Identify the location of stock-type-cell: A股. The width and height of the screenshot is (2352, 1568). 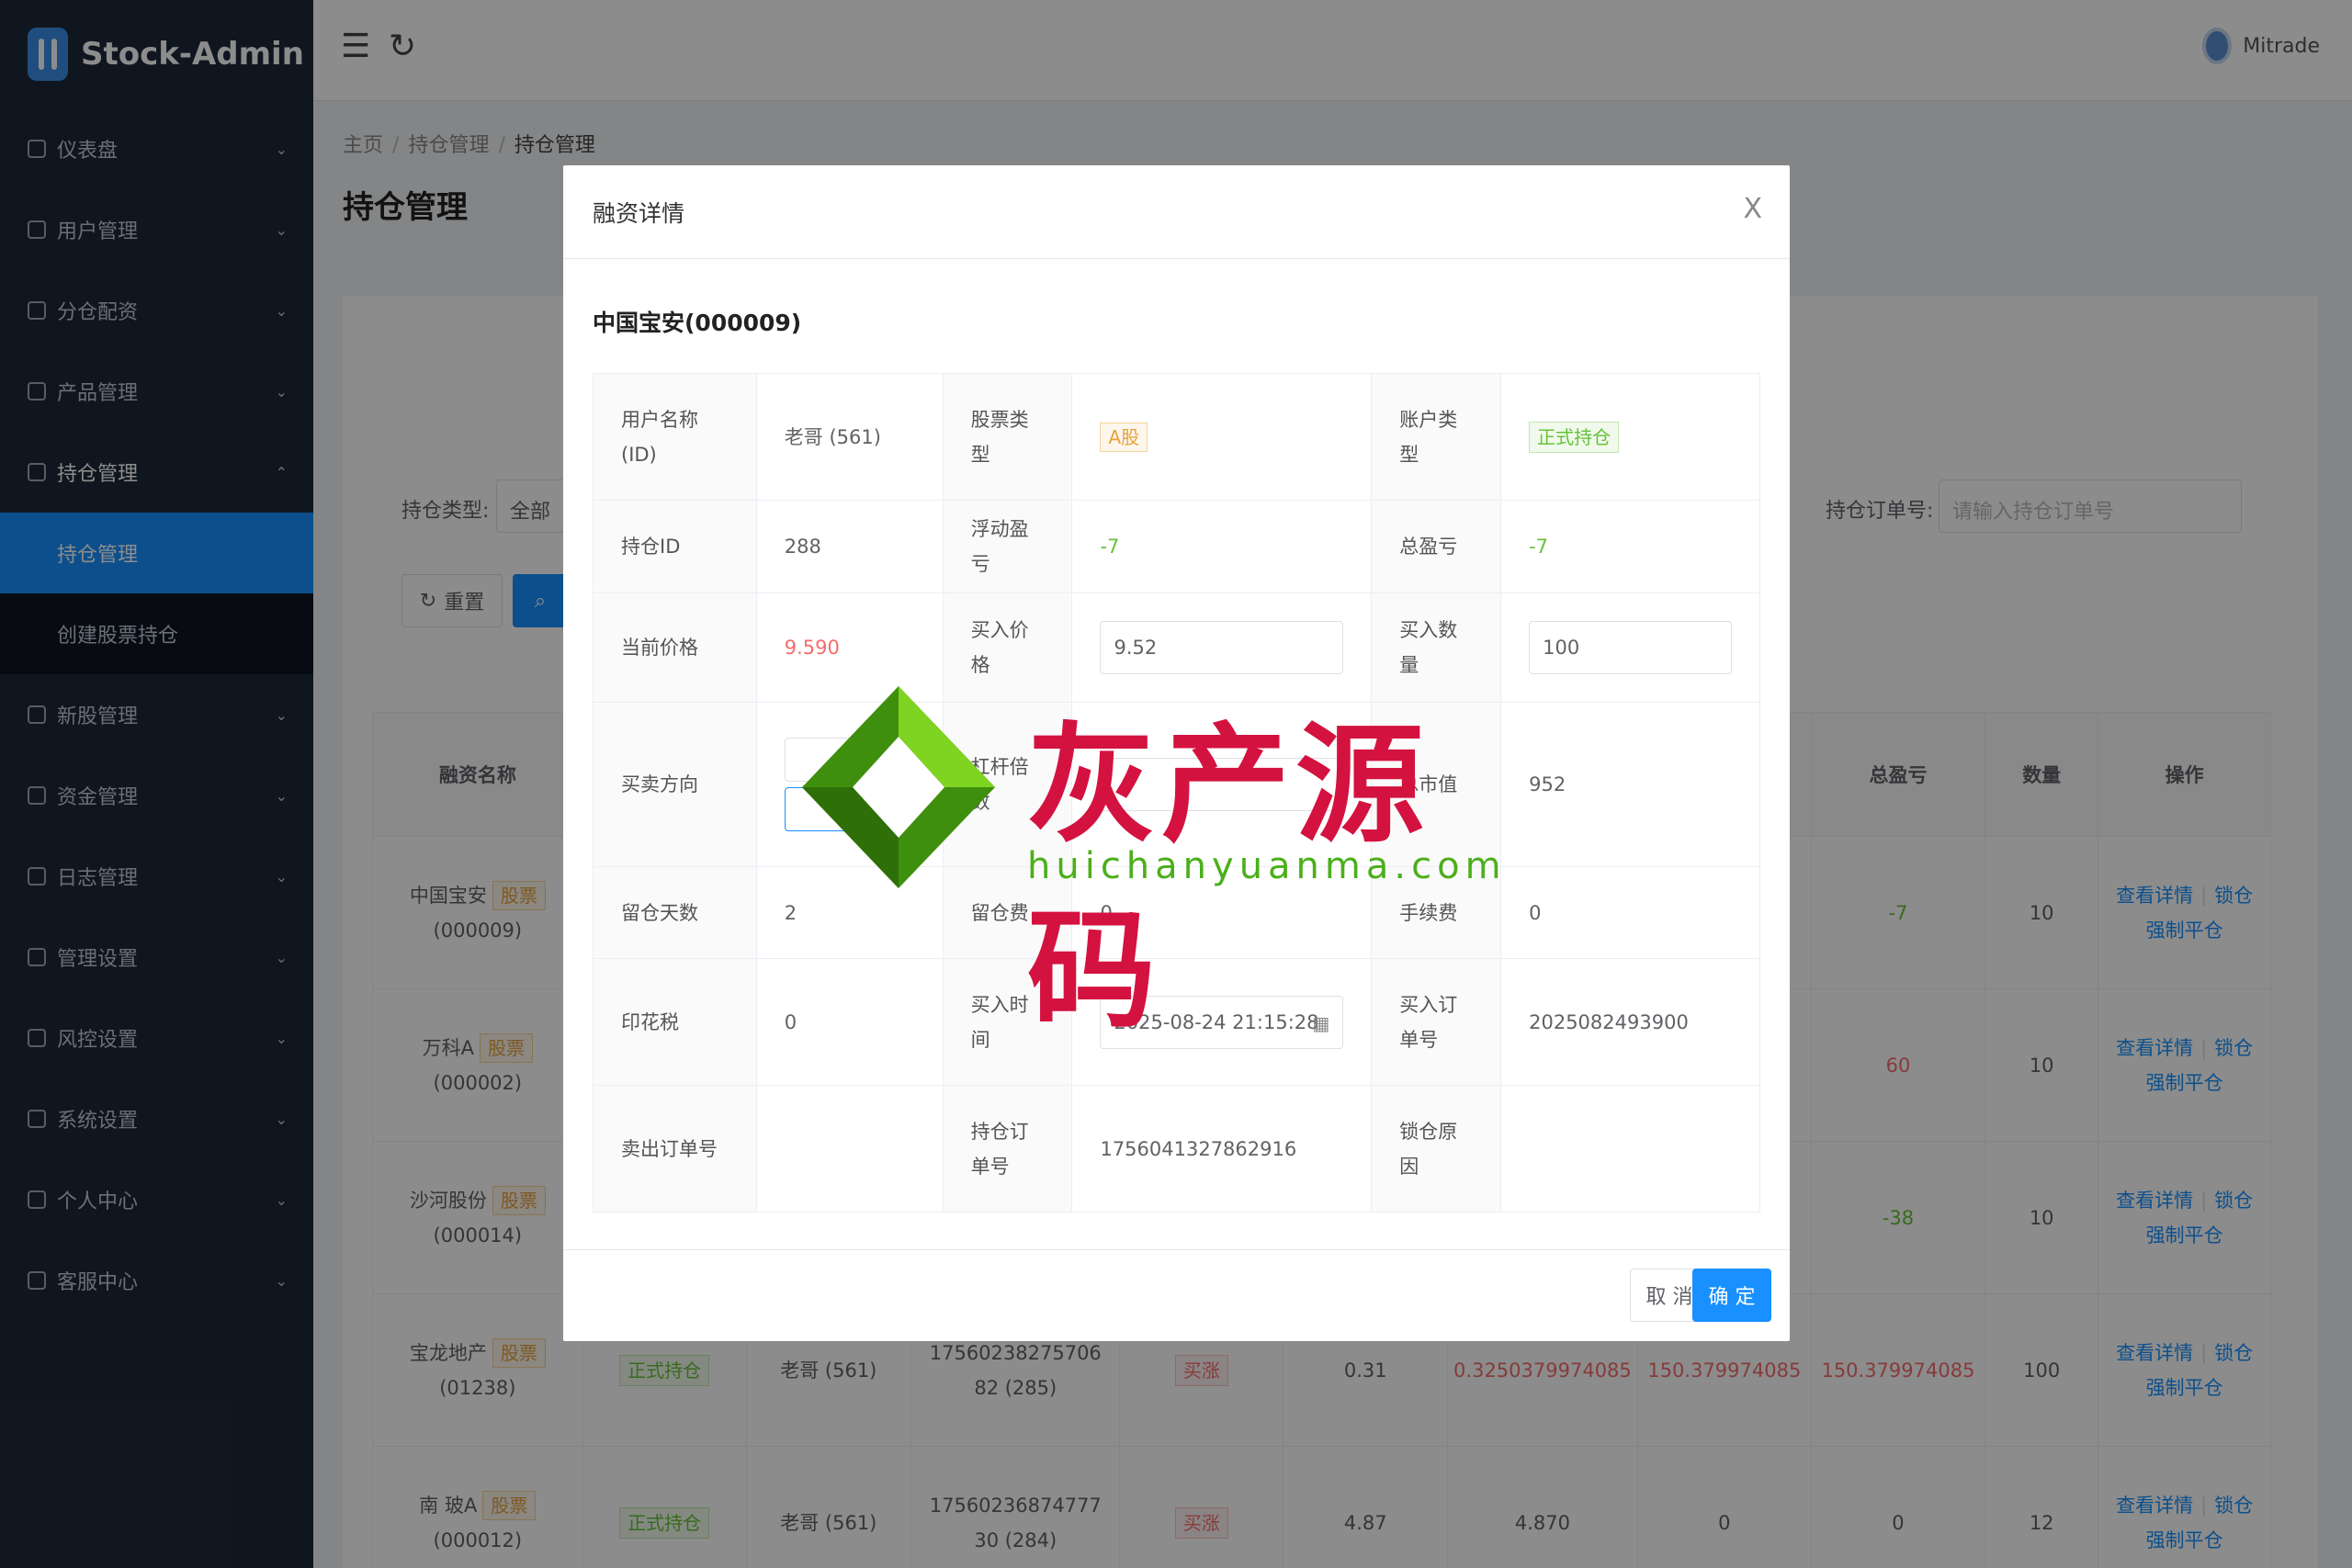
(1222, 437).